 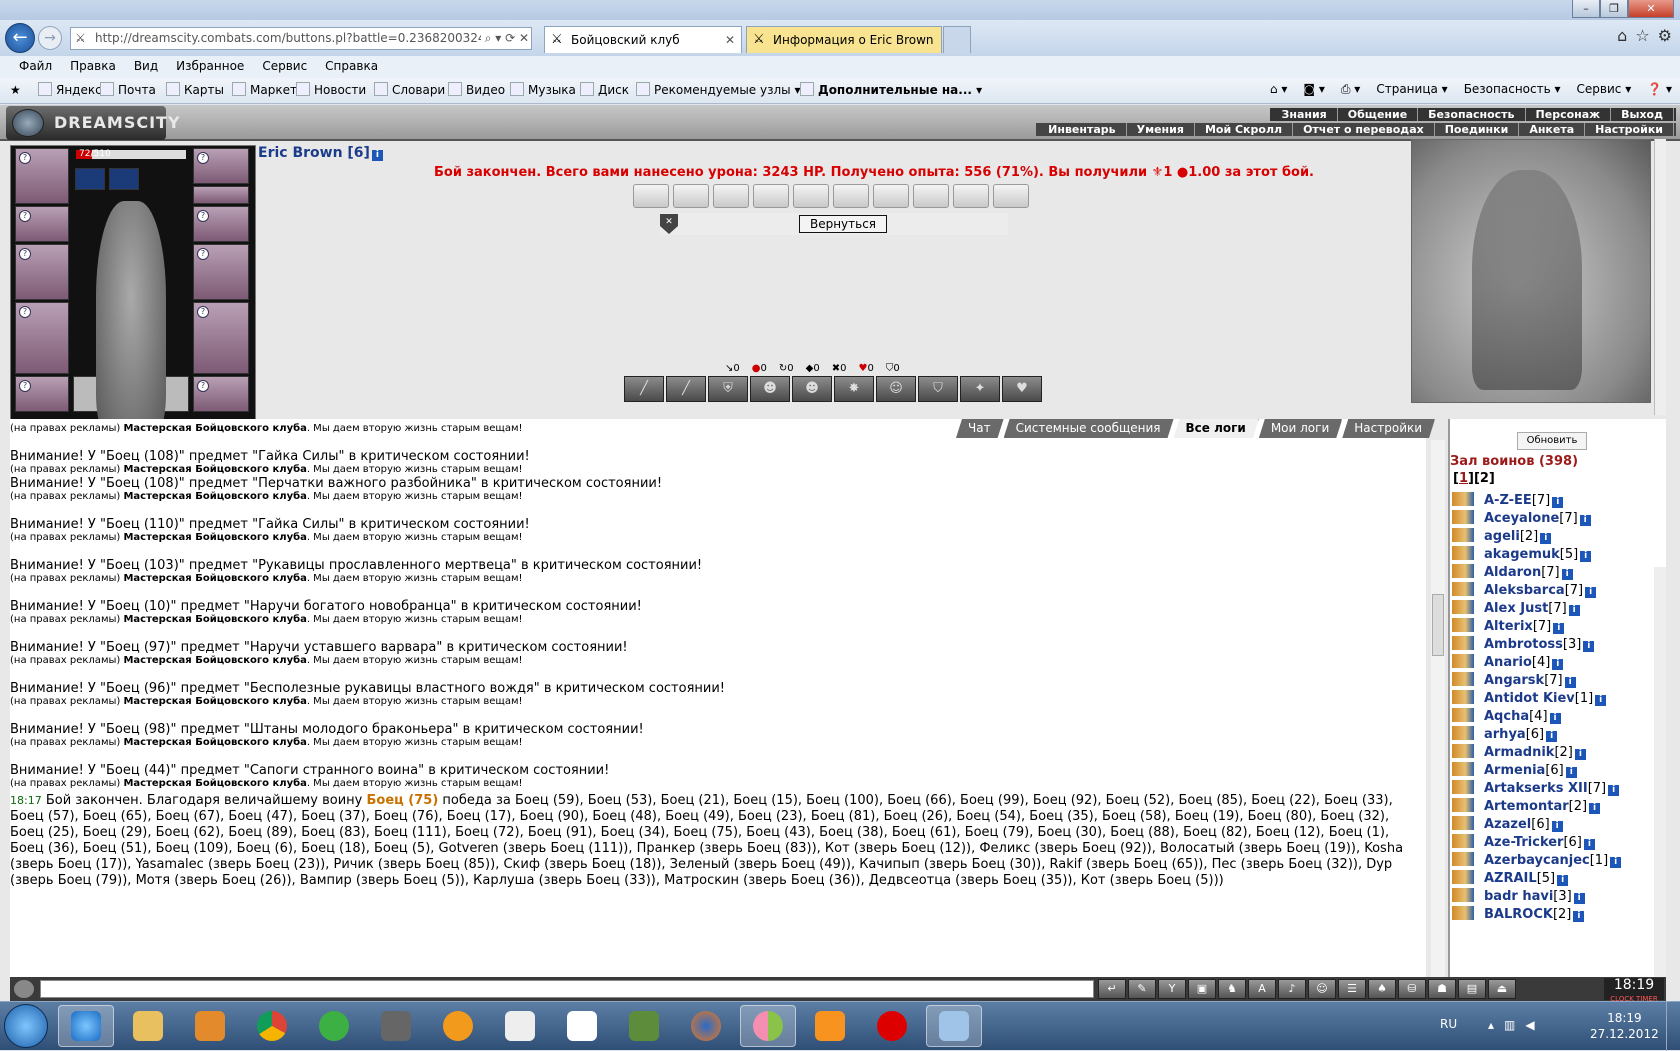 I want to click on tab-fight-club: ⚔ Бойцовский клуб ✕, so click(x=643, y=39).